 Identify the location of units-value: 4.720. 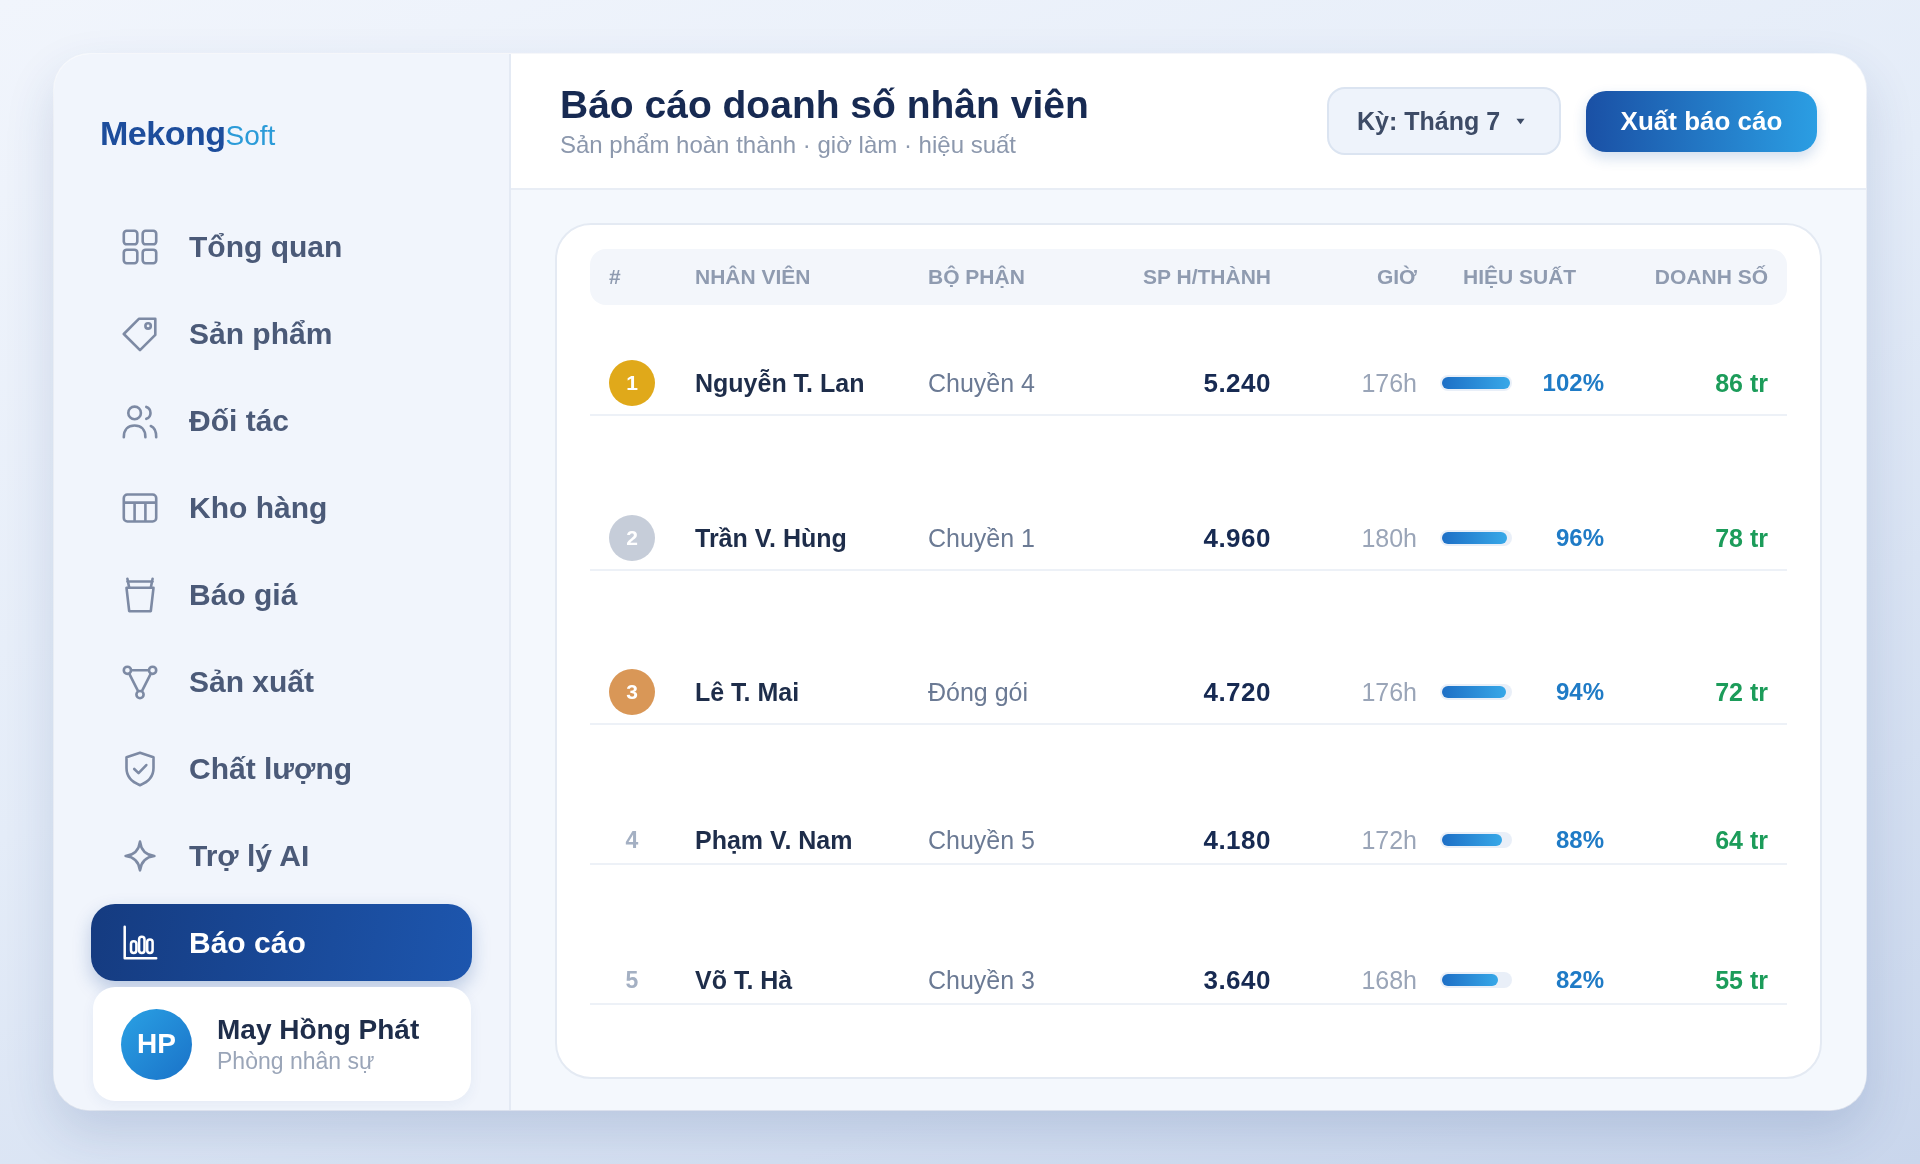
(1237, 692).